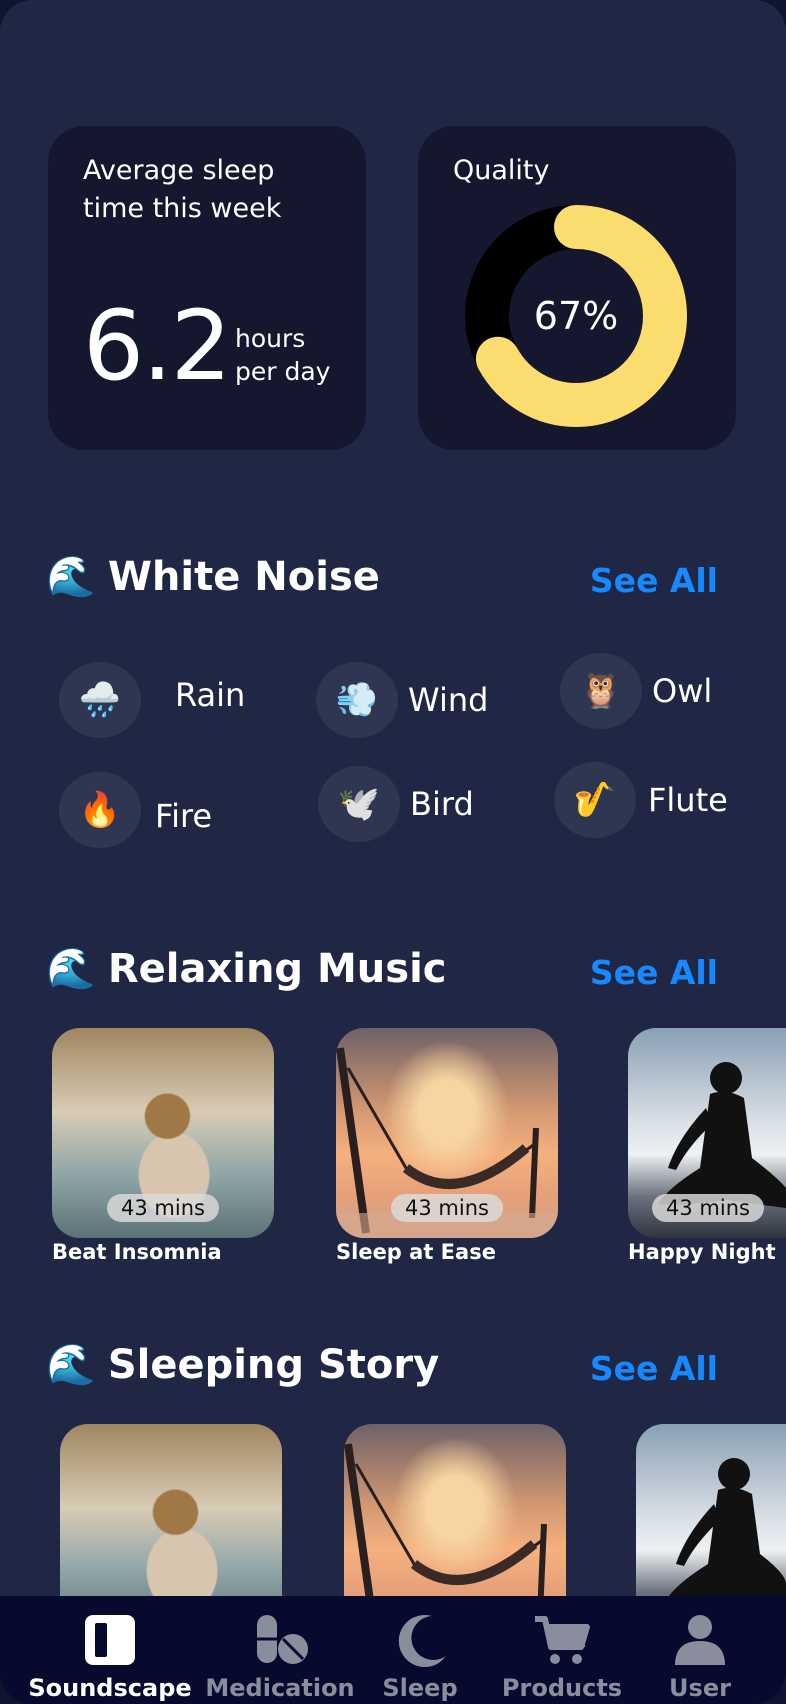 Image resolution: width=786 pixels, height=1704 pixels. I want to click on tab-products: Products, so click(562, 1650).